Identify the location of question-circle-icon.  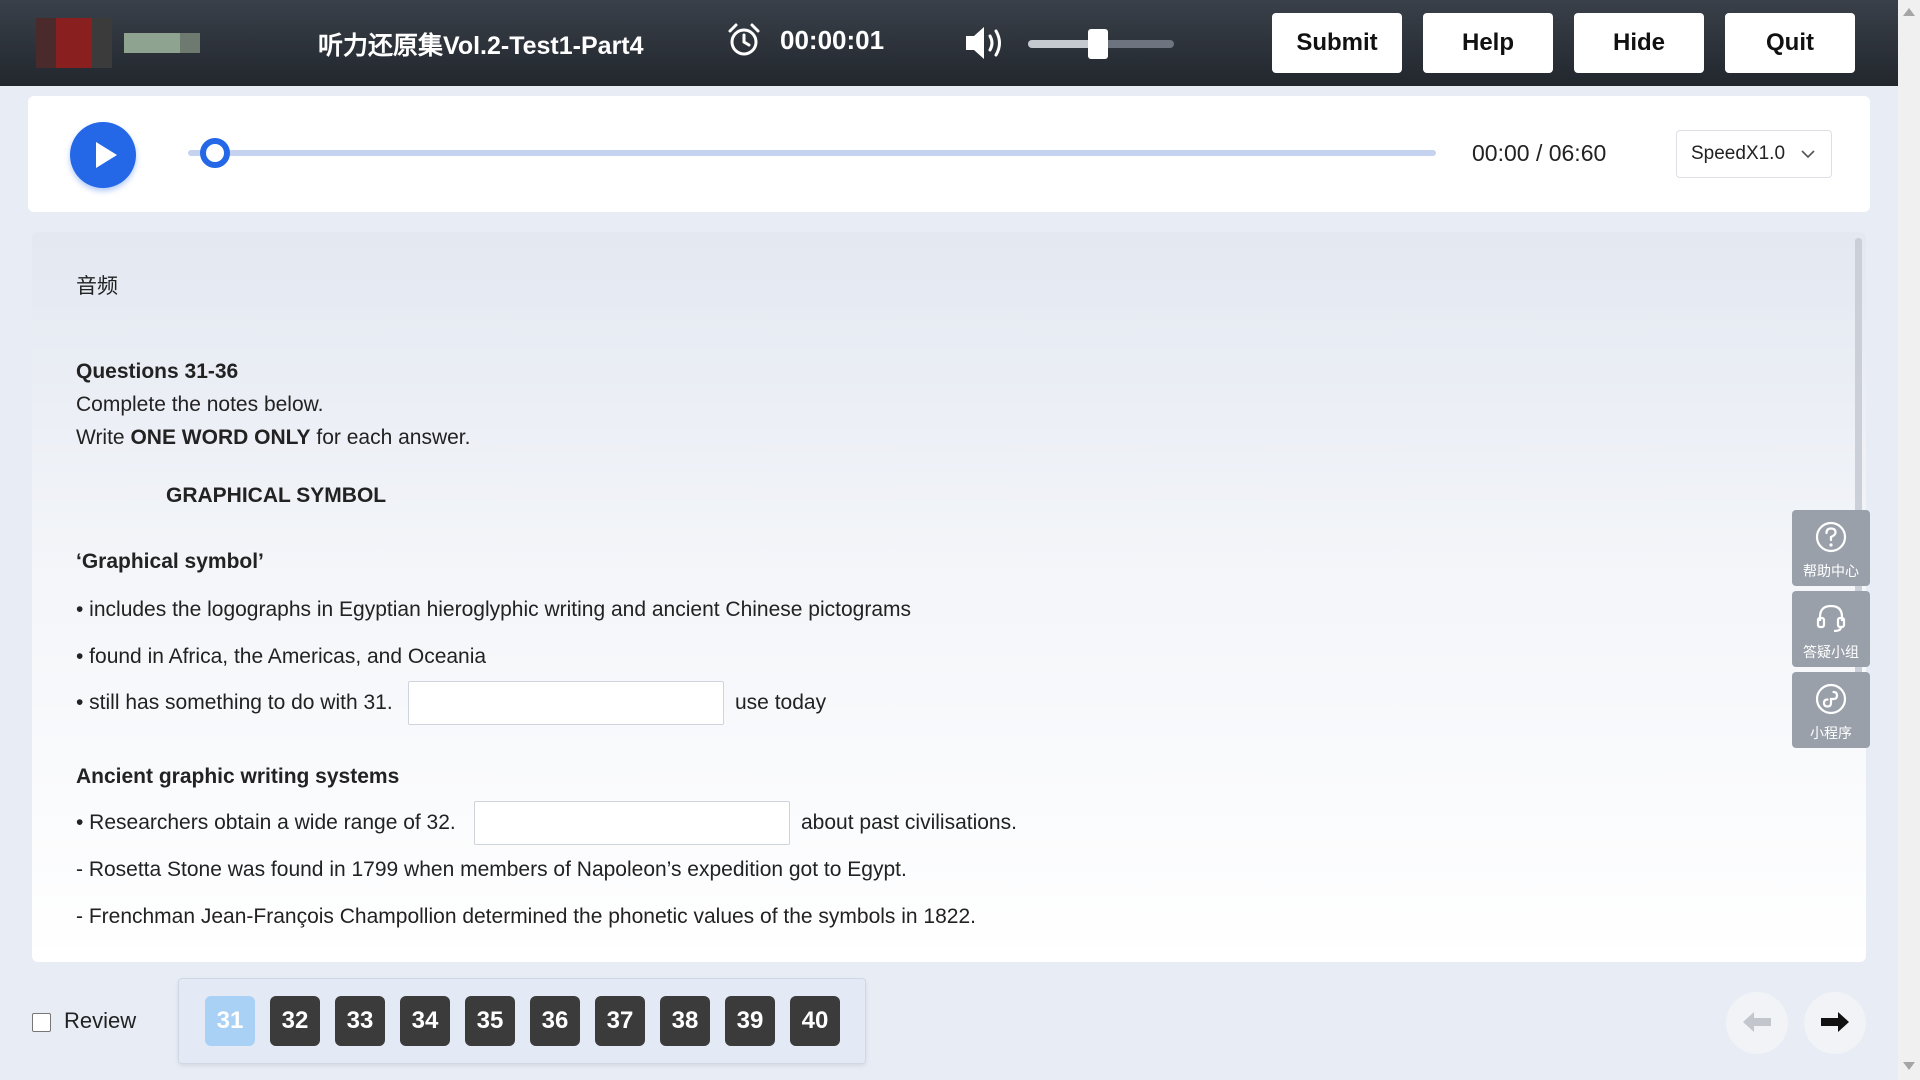
(1831, 537).